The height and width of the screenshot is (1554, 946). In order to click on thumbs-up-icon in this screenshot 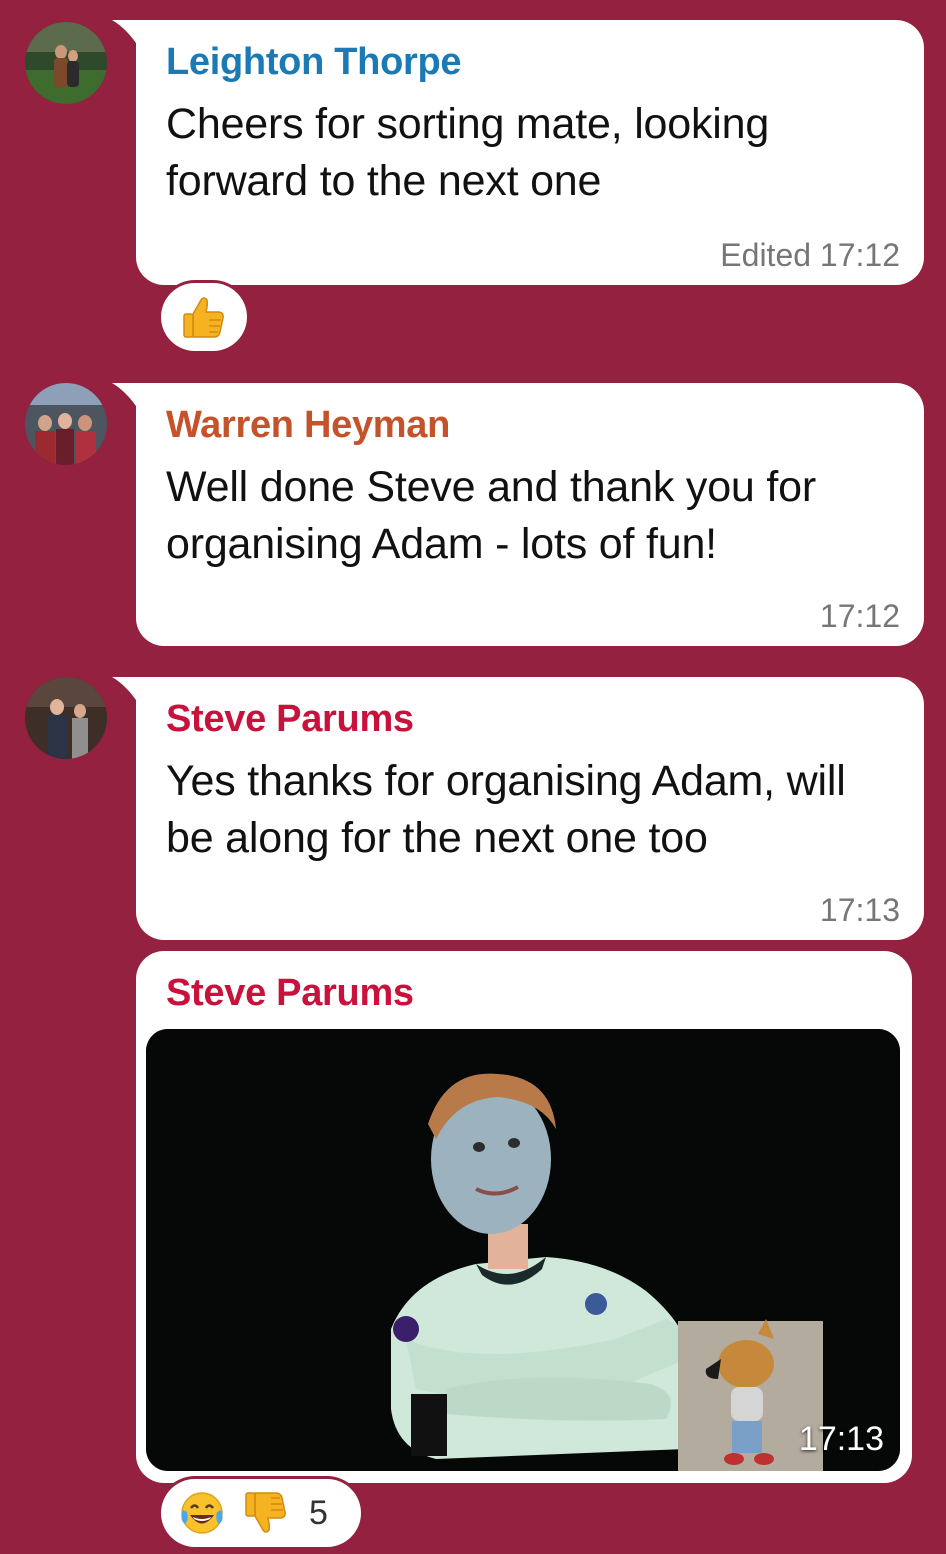, I will do `click(204, 317)`.